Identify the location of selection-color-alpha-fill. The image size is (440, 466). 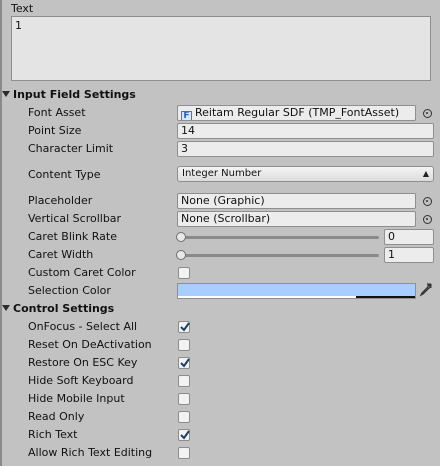
(267, 297).